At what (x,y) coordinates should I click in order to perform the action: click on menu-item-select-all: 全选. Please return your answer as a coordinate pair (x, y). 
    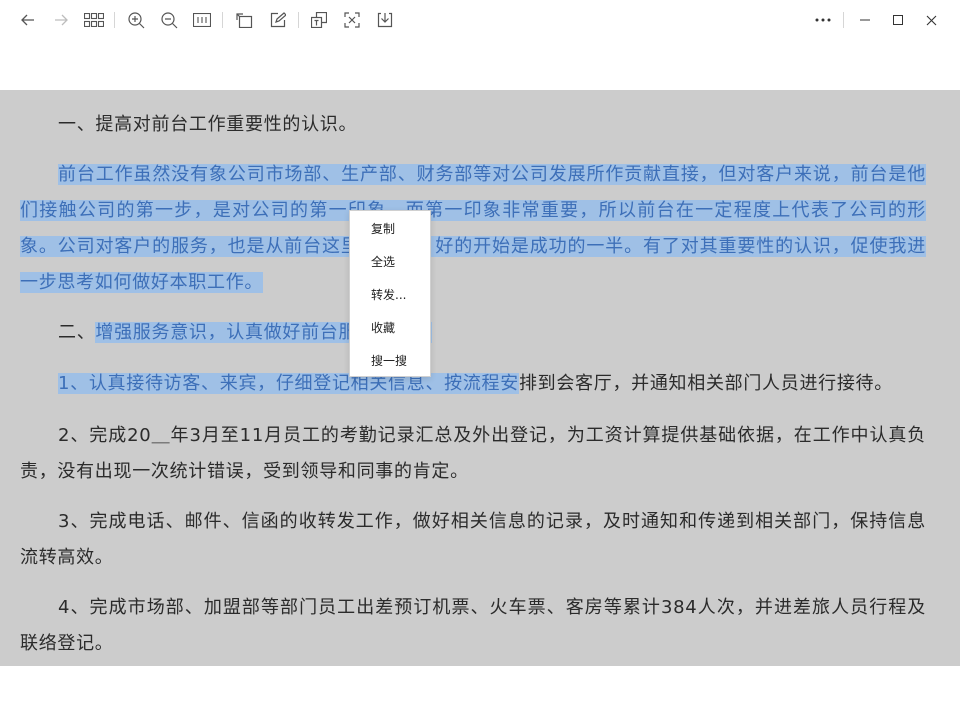
    Looking at the image, I should click on (390, 262).